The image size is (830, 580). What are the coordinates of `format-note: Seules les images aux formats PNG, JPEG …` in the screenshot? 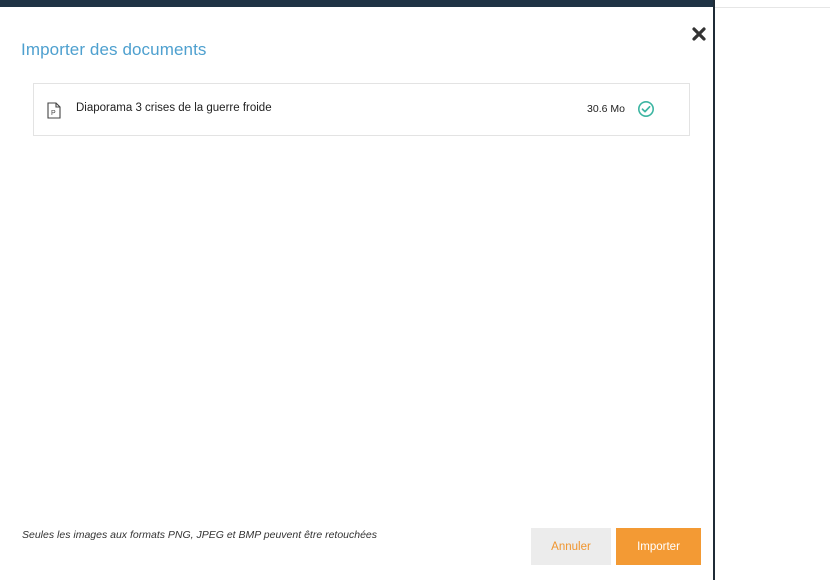 It's located at (200, 535).